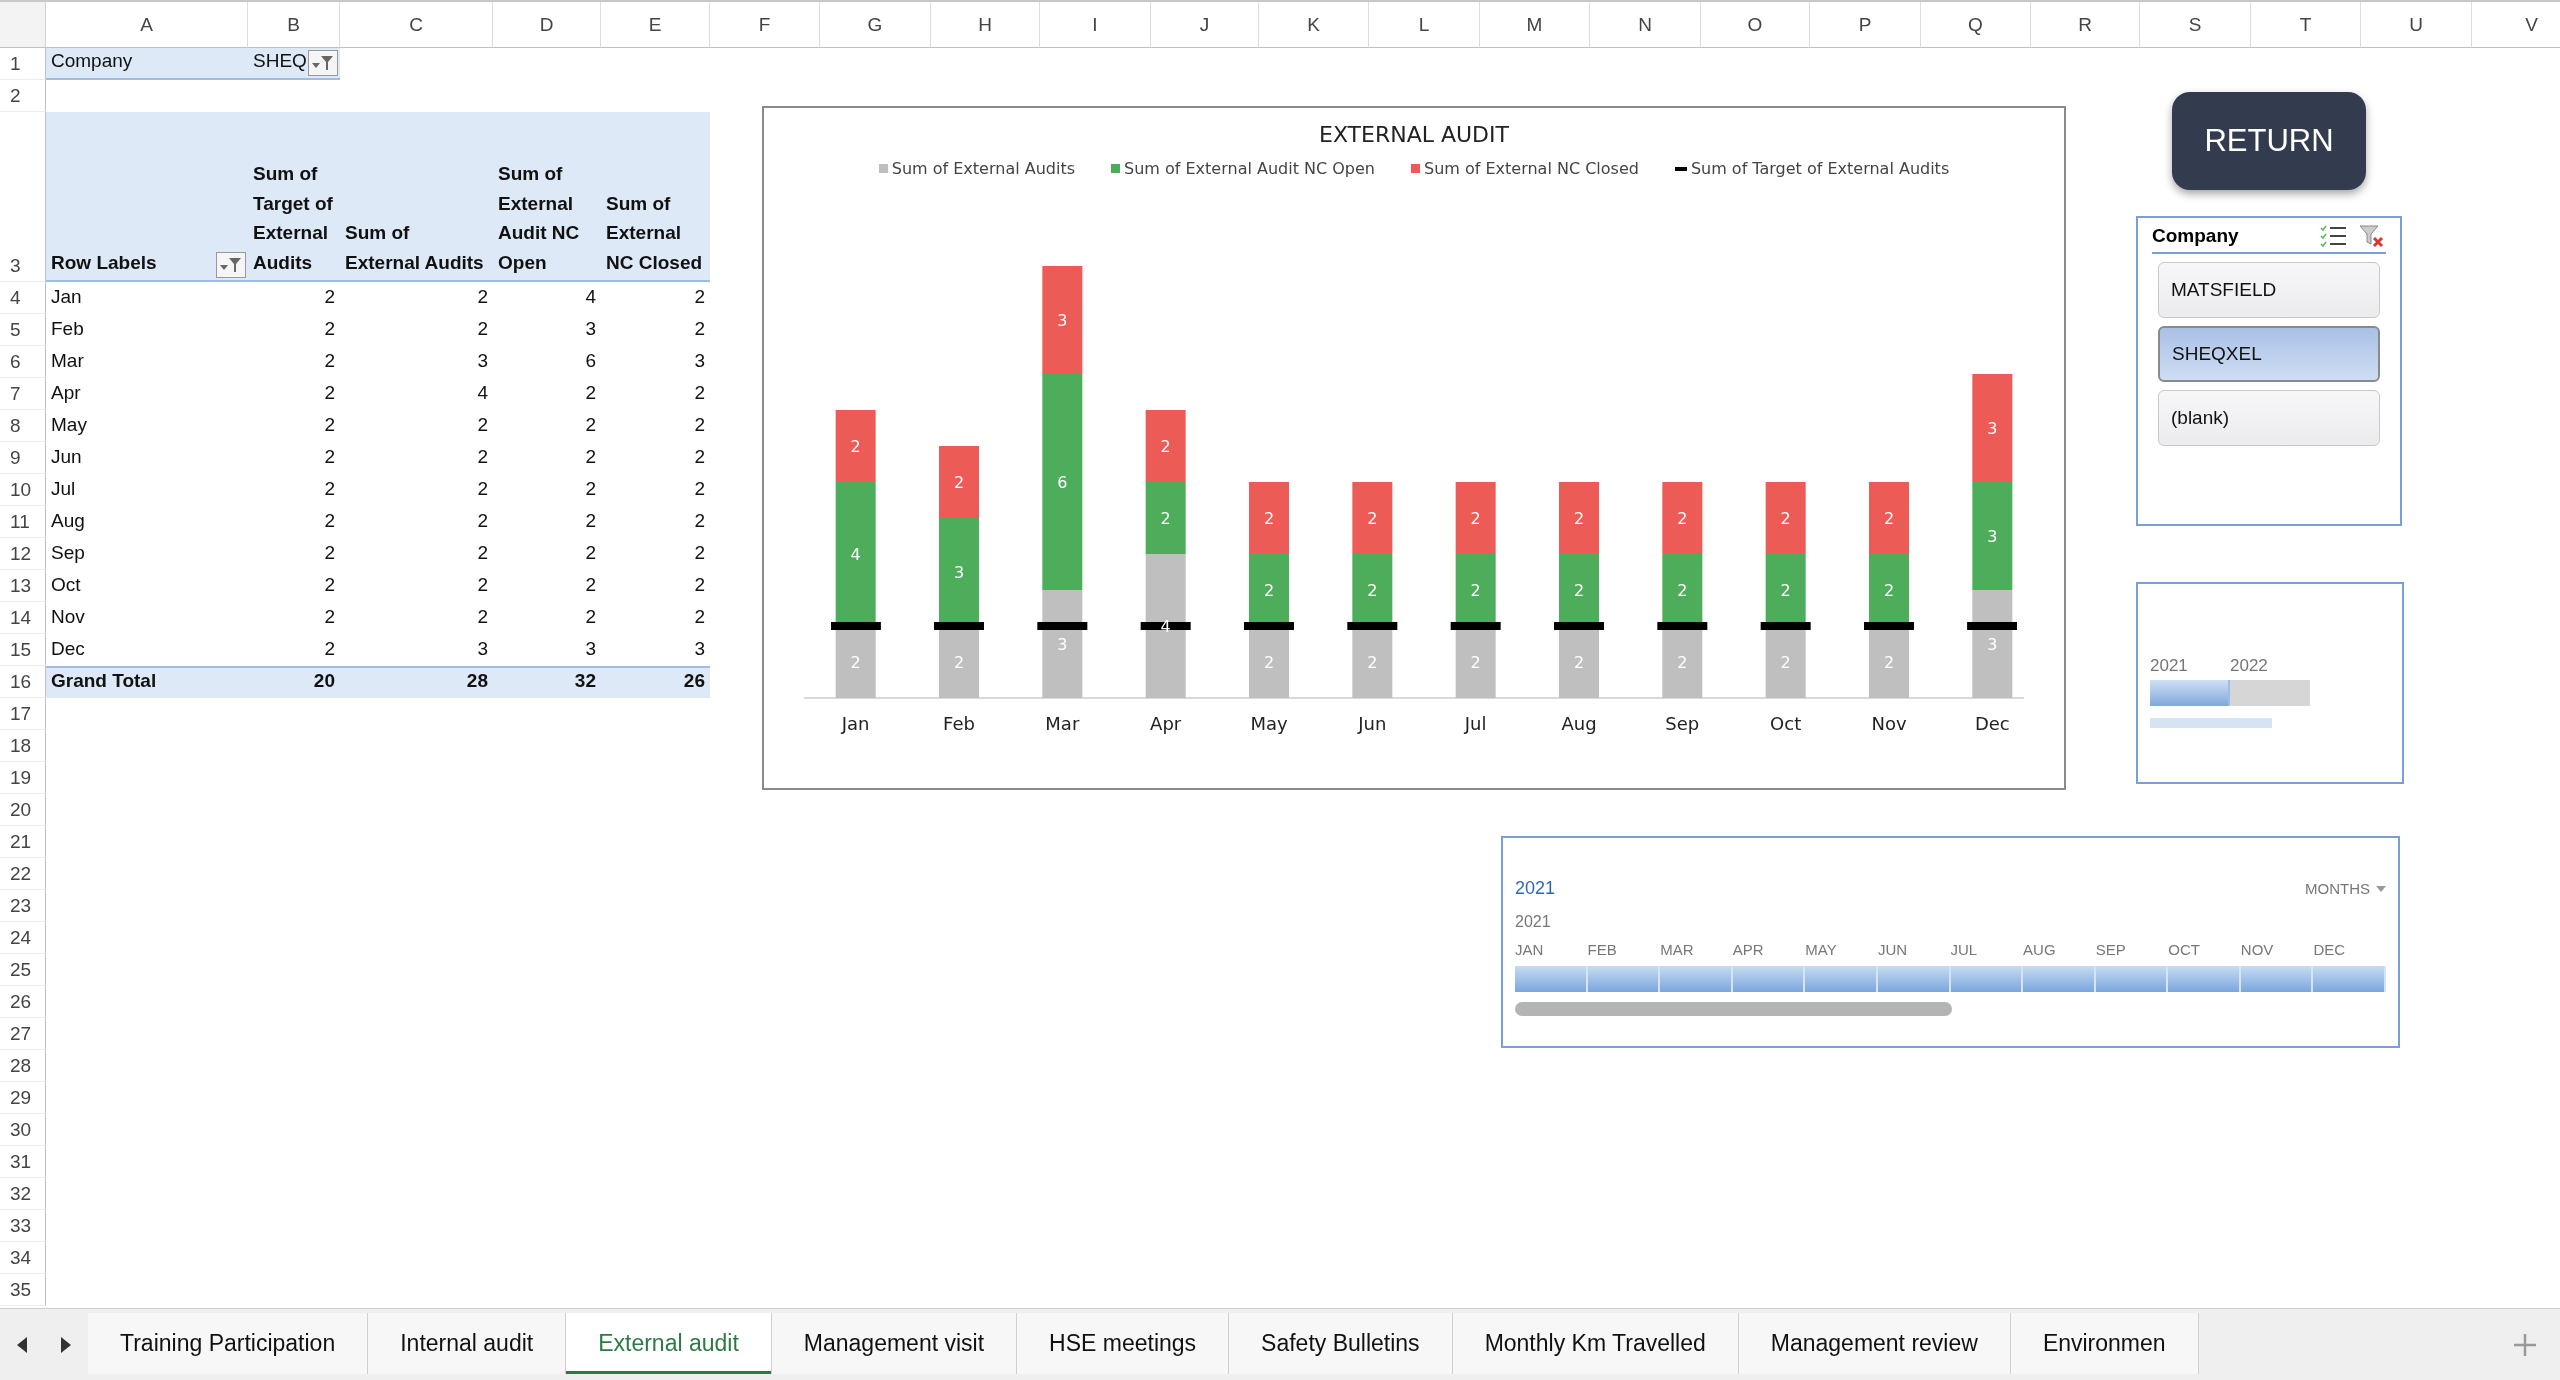 The width and height of the screenshot is (2560, 1380). Describe the element at coordinates (547, 25) in the screenshot. I see `column-header: D` at that location.